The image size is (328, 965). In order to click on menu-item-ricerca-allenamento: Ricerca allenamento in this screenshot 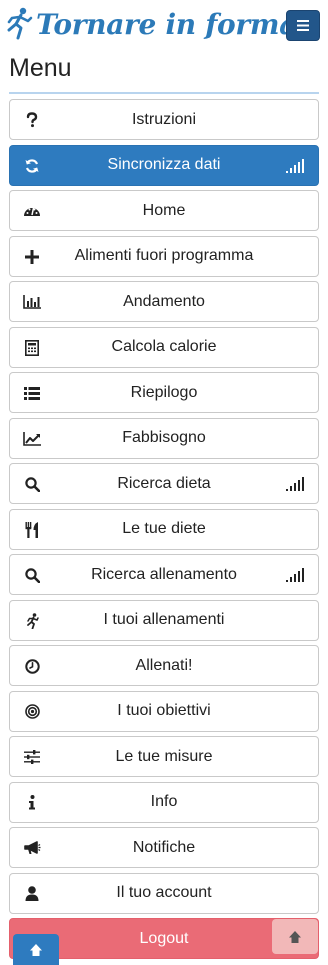, I will do `click(164, 574)`.